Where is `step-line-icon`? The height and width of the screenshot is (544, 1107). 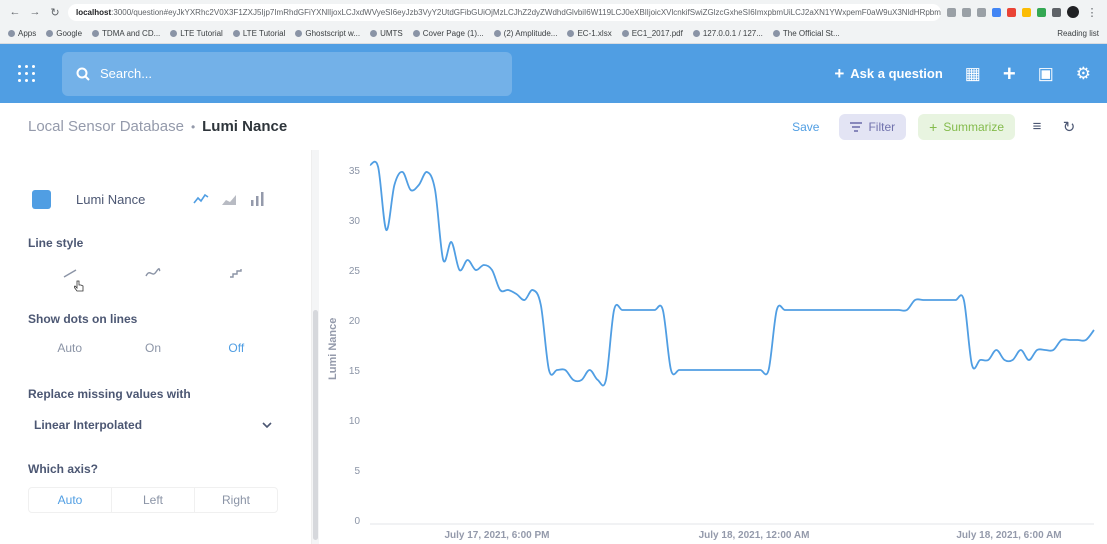
step-line-icon is located at coordinates (236, 273).